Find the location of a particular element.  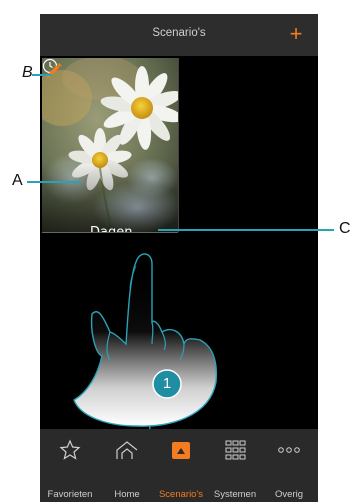

nav-item-favorieten: Favorieten is located at coordinates (70, 465).